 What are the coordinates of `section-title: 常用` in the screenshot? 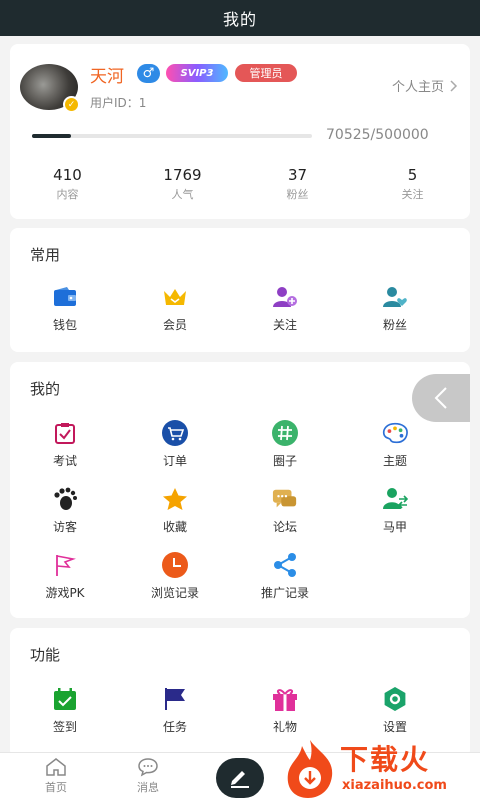 It's located at (45, 255).